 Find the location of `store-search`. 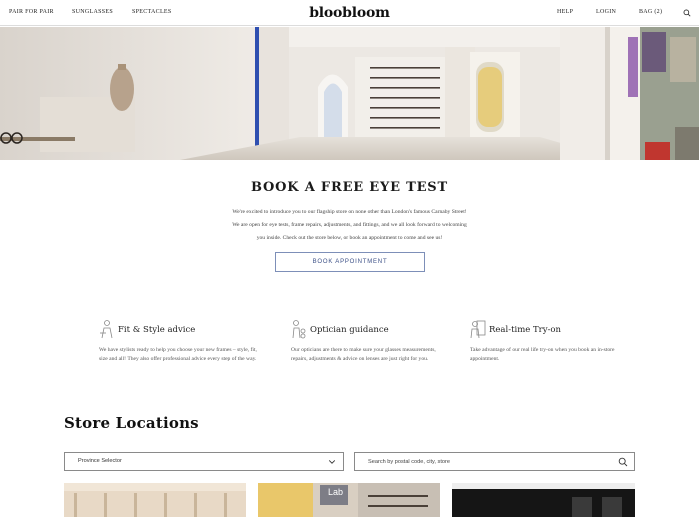

store-search is located at coordinates (494, 461).